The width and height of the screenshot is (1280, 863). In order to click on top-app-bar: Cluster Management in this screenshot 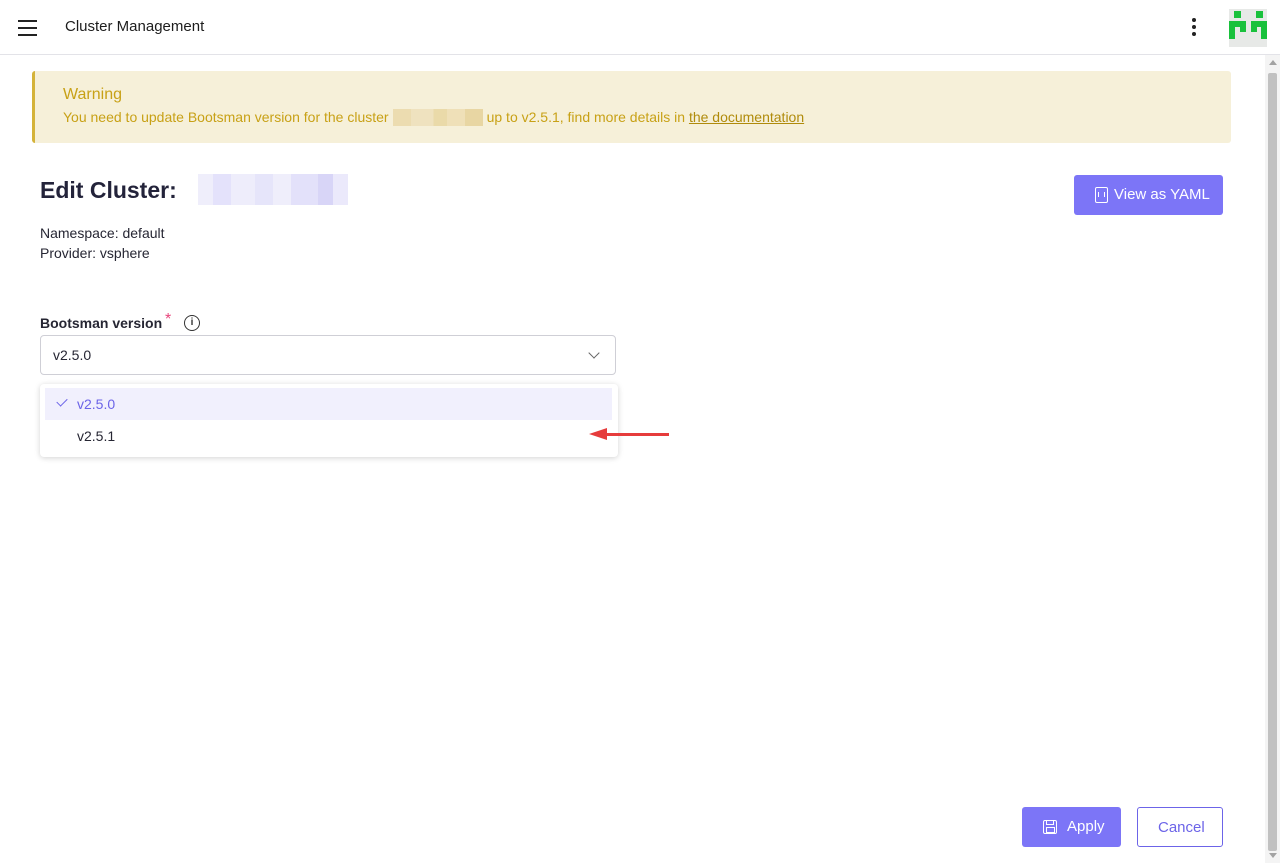, I will do `click(640, 27)`.